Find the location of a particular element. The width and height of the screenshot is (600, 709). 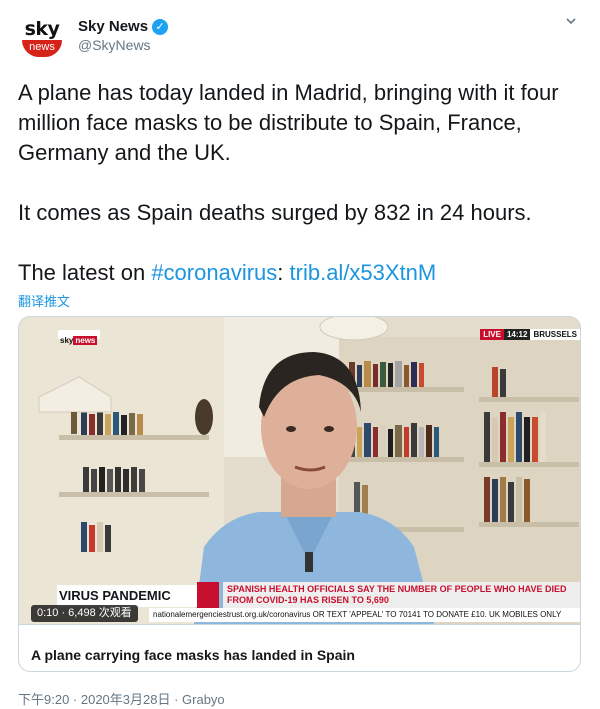

author-name-row: Sky News ✓ is located at coordinates (123, 26).